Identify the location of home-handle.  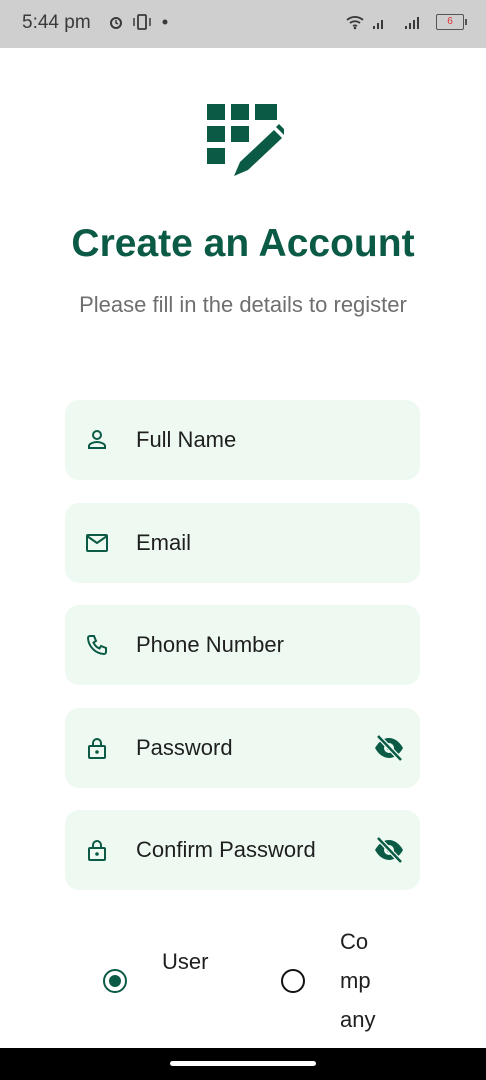
(243, 1063).